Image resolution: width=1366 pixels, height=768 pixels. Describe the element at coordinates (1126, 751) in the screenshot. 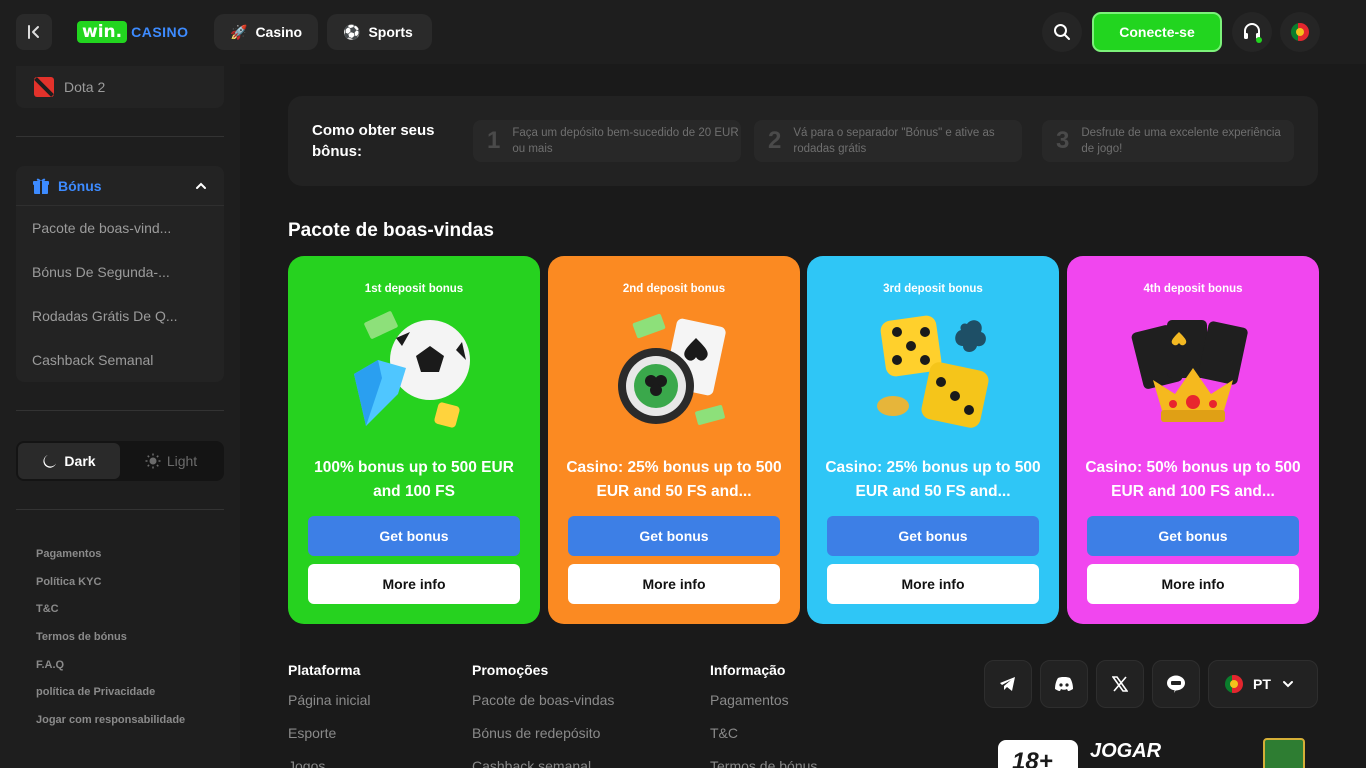

I see `responsible-gaming-text: JOGAR` at that location.